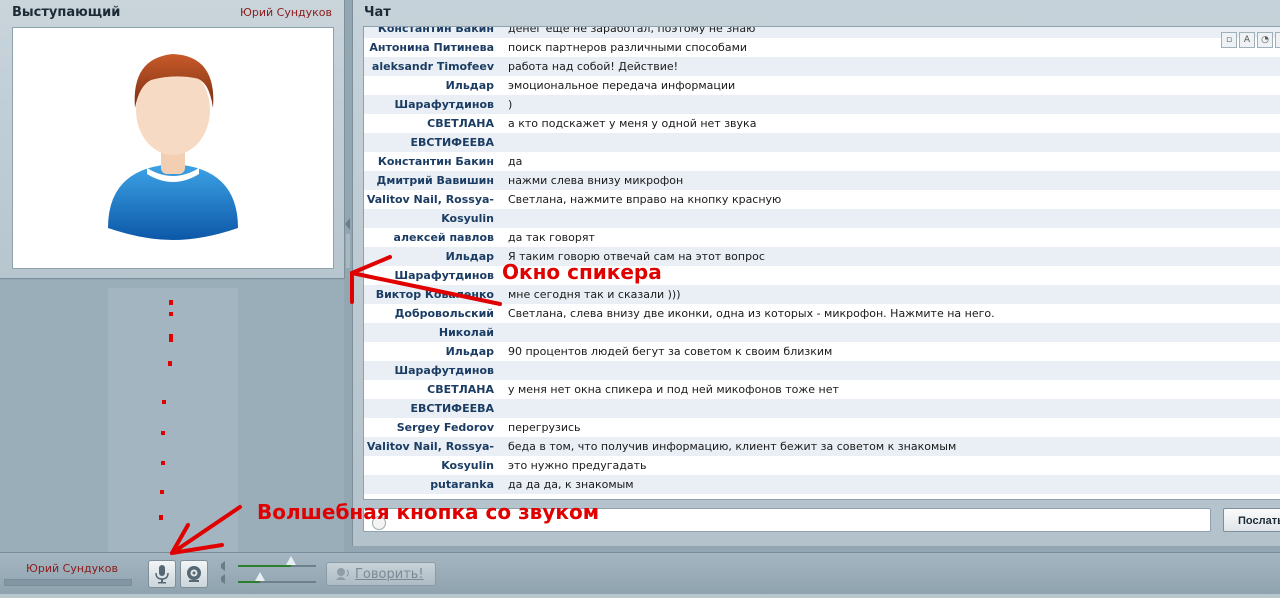  Describe the element at coordinates (822, 427) in the screenshot. I see `chat-message: Sergey Fedorov перегрузись` at that location.